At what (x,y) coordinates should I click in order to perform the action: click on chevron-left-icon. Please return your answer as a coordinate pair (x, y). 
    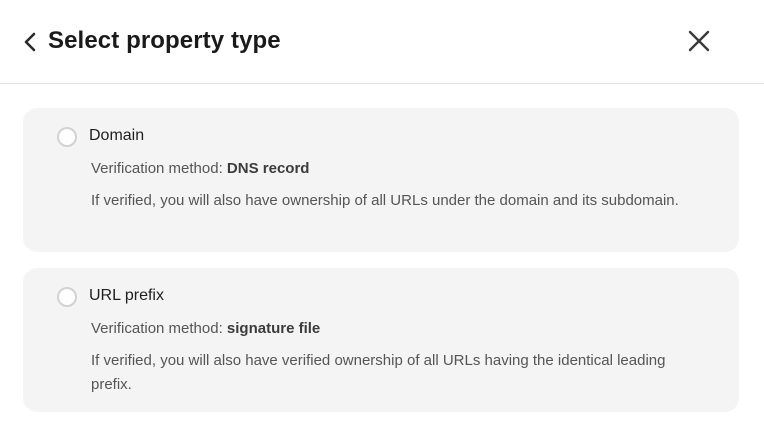
    Looking at the image, I should click on (30, 42).